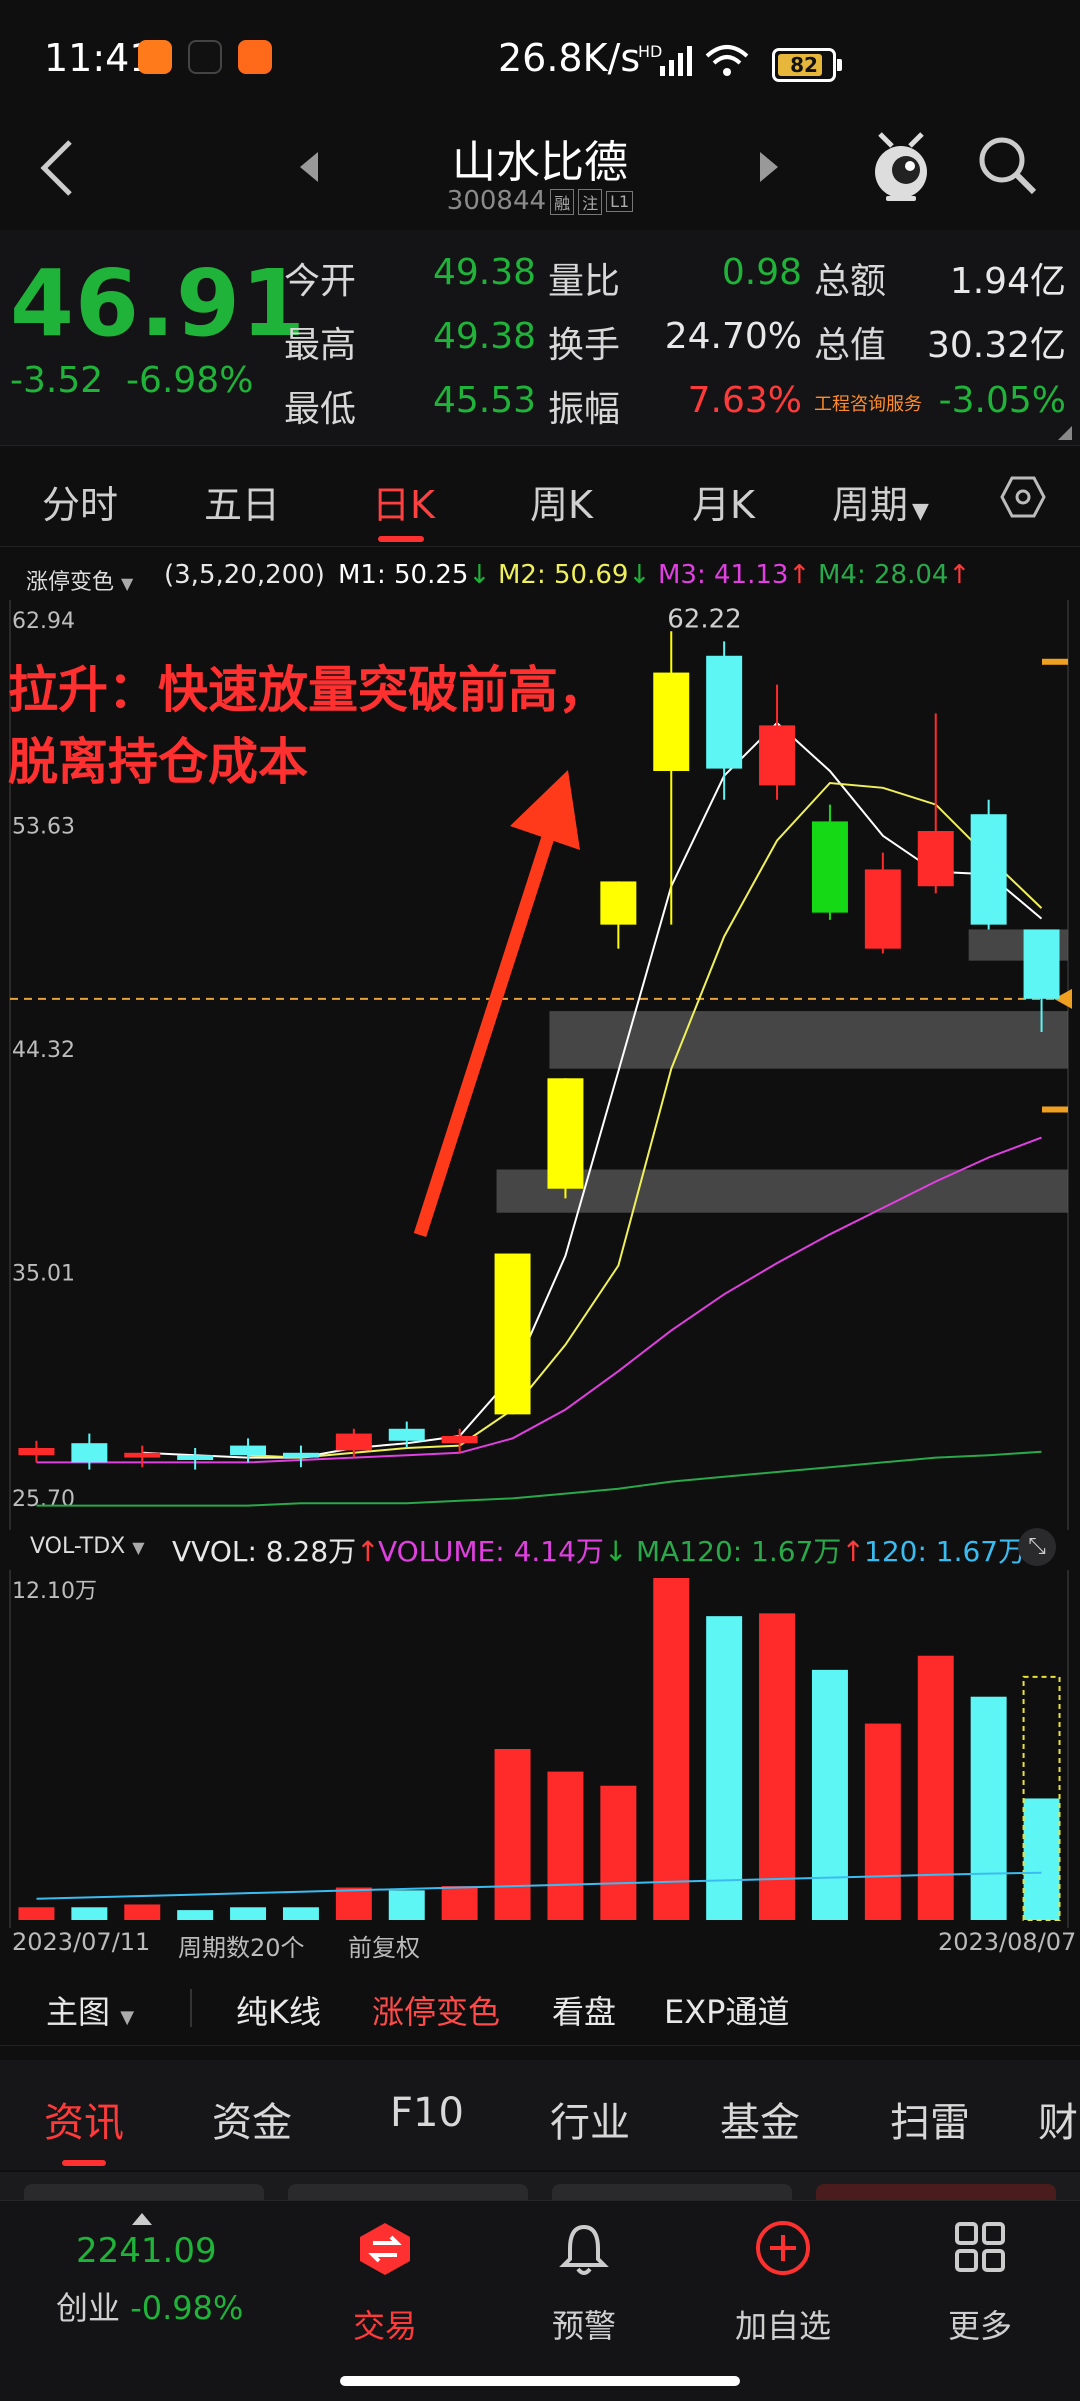 This screenshot has height=2401, width=1080. I want to click on index-line: 创业 -0.98%, so click(149, 2306).